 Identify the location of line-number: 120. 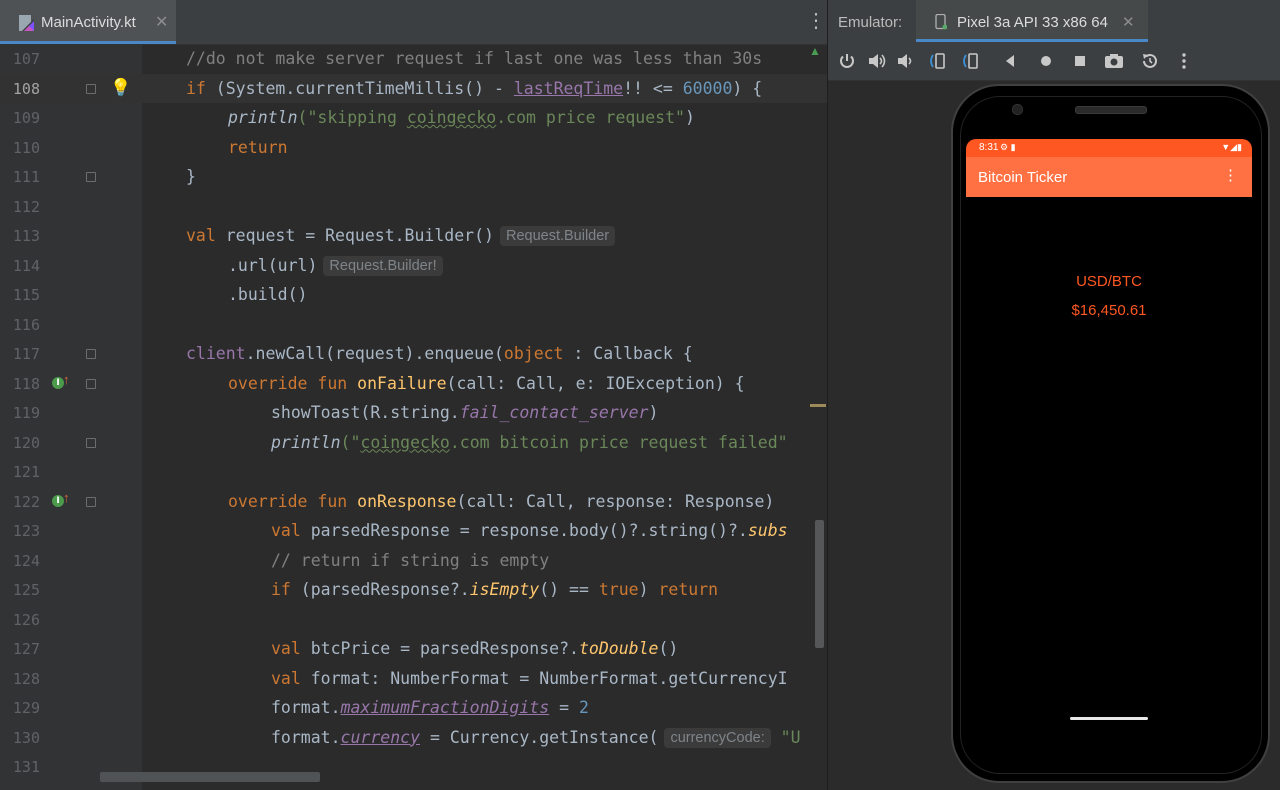
(26, 442).